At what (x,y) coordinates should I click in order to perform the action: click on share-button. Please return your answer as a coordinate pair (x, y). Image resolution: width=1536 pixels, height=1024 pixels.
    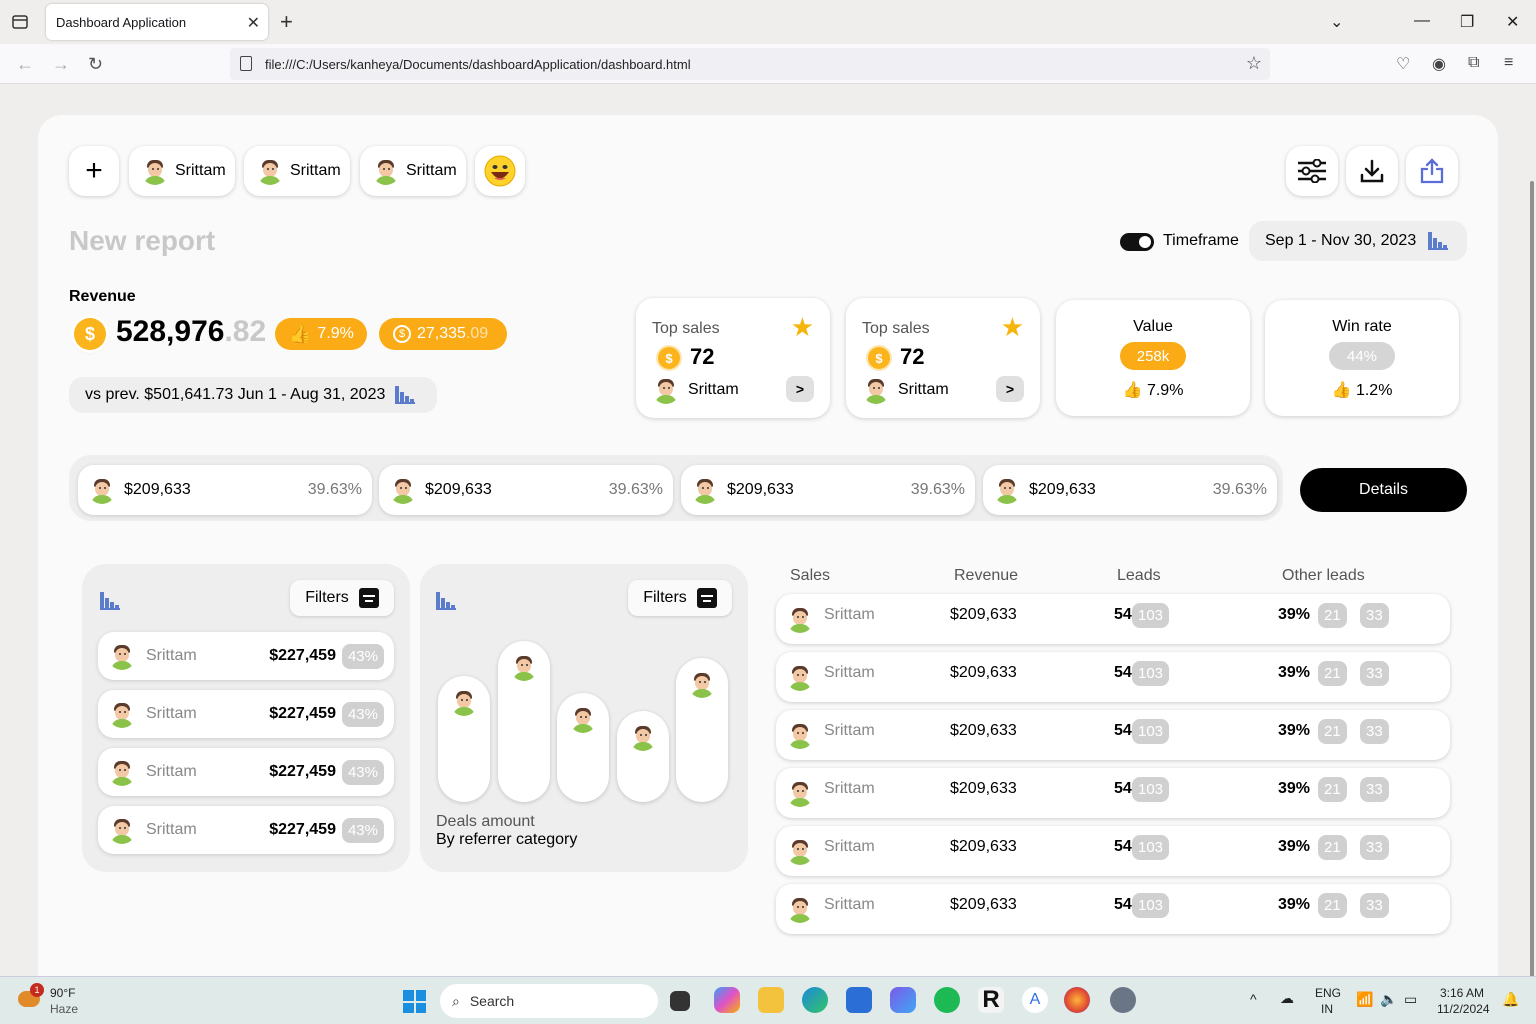
    Looking at the image, I should click on (1432, 171).